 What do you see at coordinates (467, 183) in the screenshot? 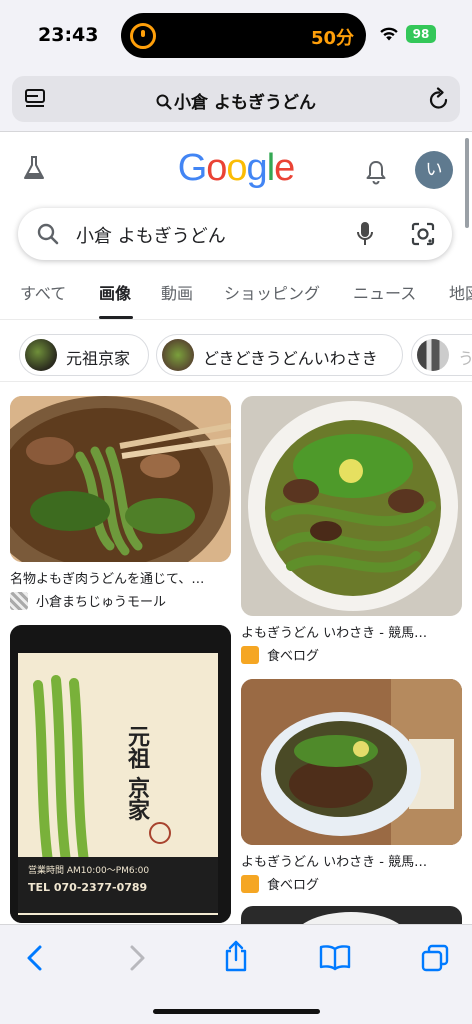
I see `scrollbar-thumb` at bounding box center [467, 183].